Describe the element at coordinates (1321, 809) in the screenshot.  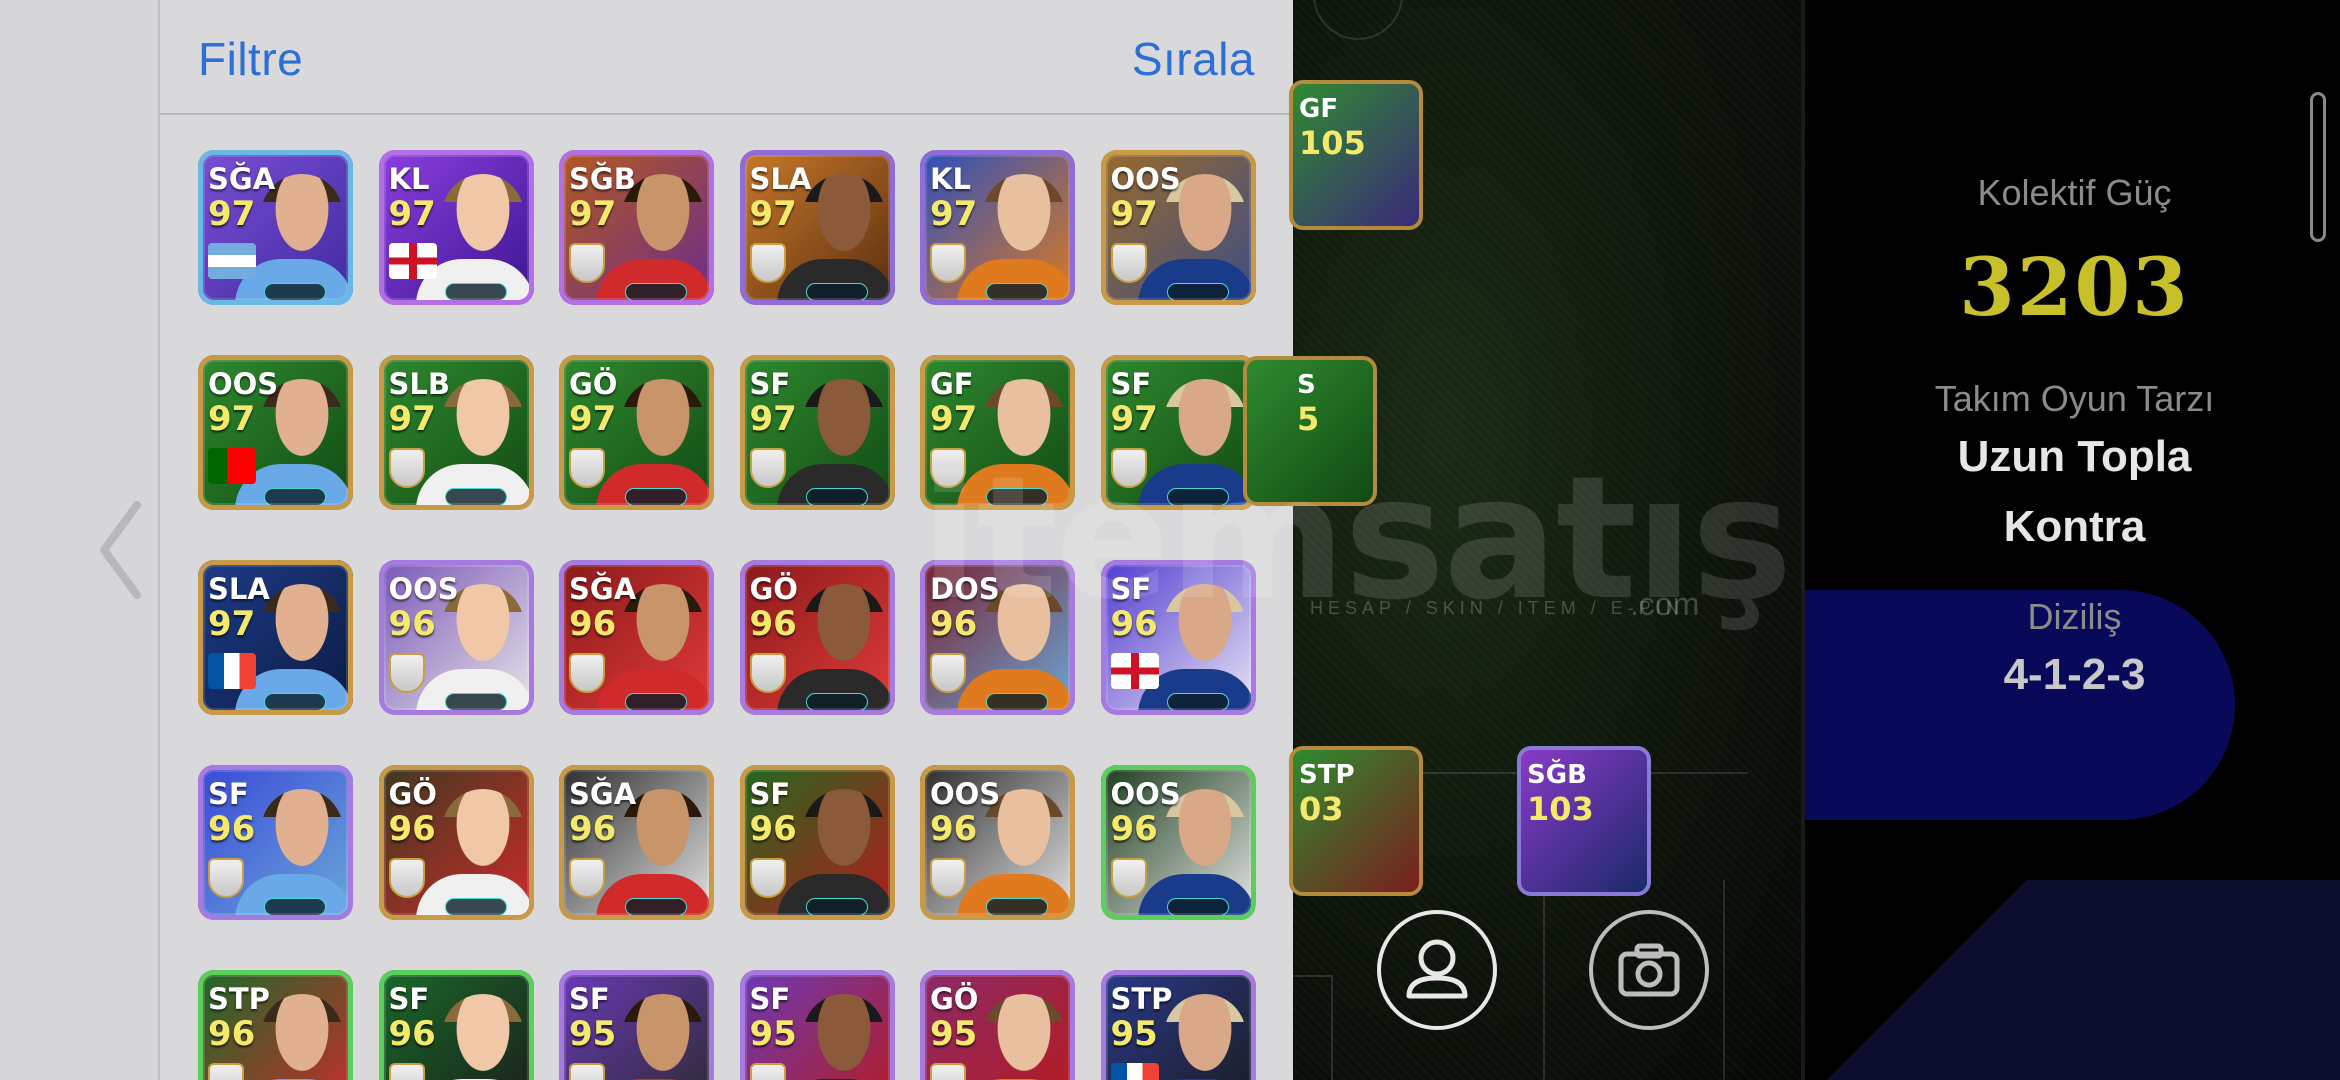
I see `field-player-rating: 03` at that location.